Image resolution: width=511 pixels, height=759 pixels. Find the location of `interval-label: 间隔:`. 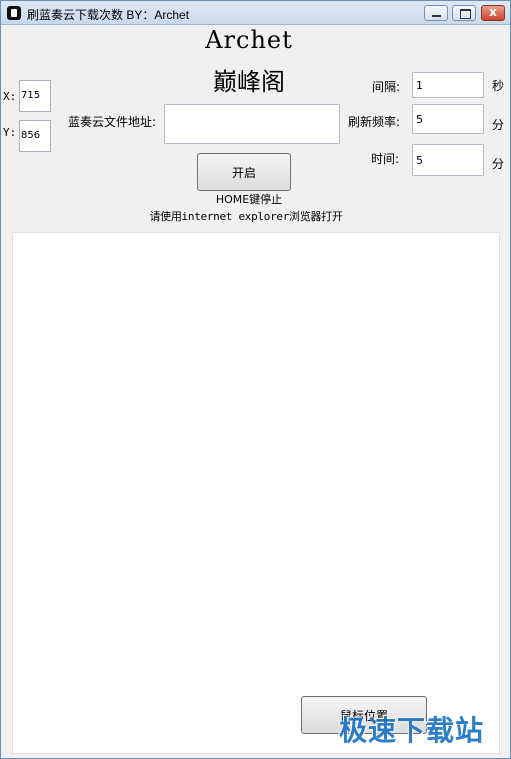

interval-label: 间隔: is located at coordinates (386, 87).